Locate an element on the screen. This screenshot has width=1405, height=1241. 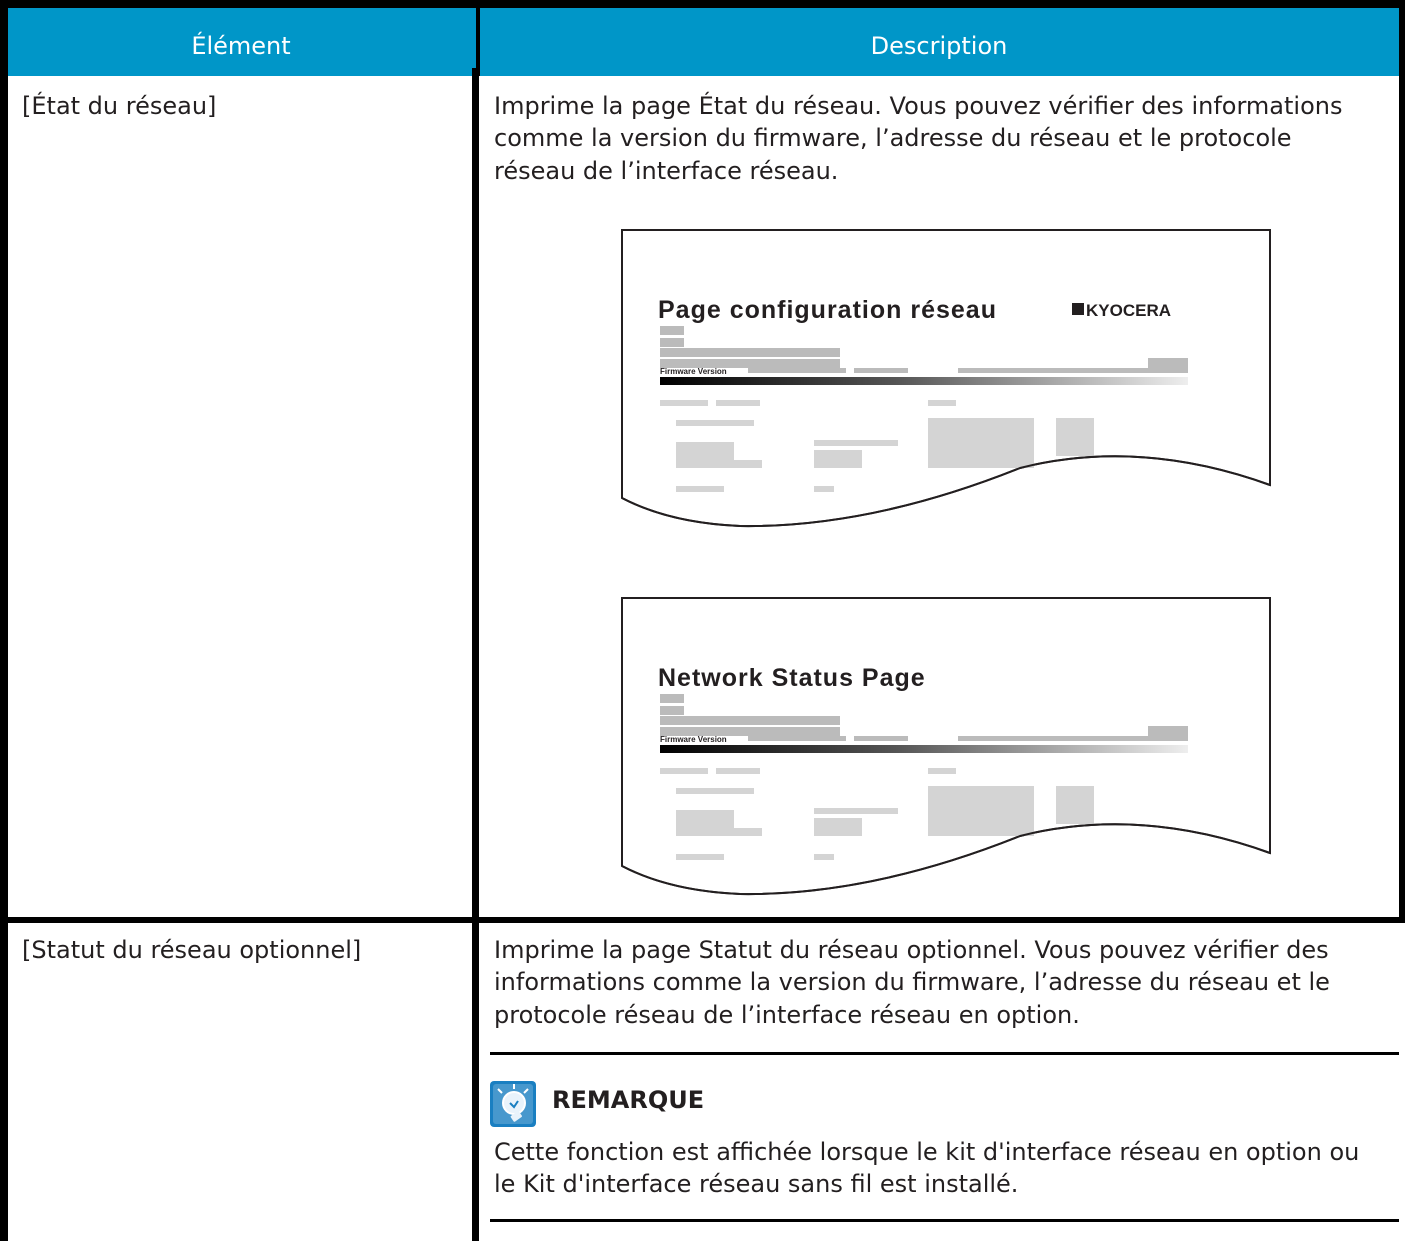
note-bottom-rule is located at coordinates (944, 1220).